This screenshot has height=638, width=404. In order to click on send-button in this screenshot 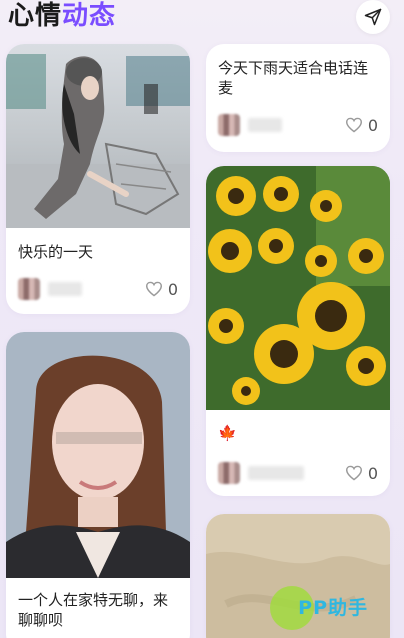, I will do `click(373, 17)`.